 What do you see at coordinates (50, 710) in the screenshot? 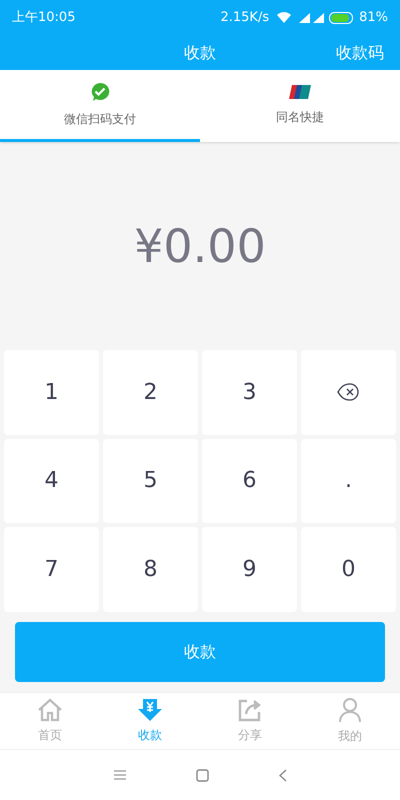
I see `home-icon` at bounding box center [50, 710].